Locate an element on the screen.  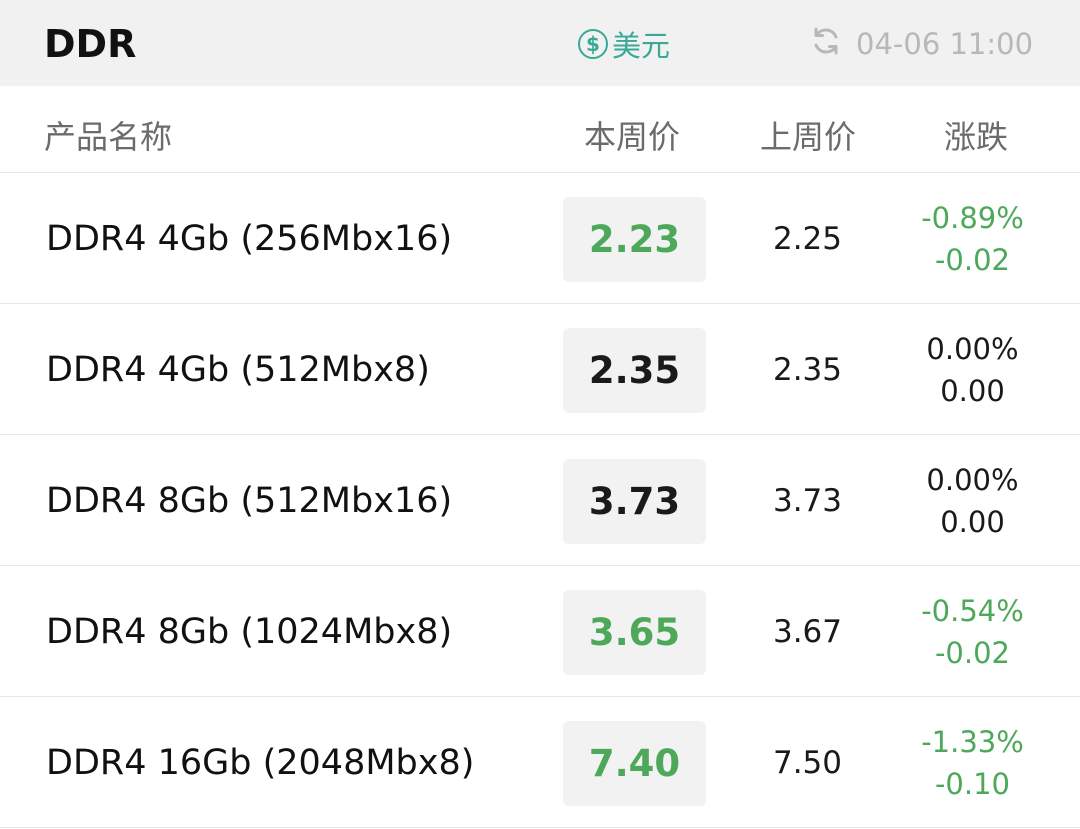
product-name: DDR4 4Gb (256Mbx16) is located at coordinates (249, 238).